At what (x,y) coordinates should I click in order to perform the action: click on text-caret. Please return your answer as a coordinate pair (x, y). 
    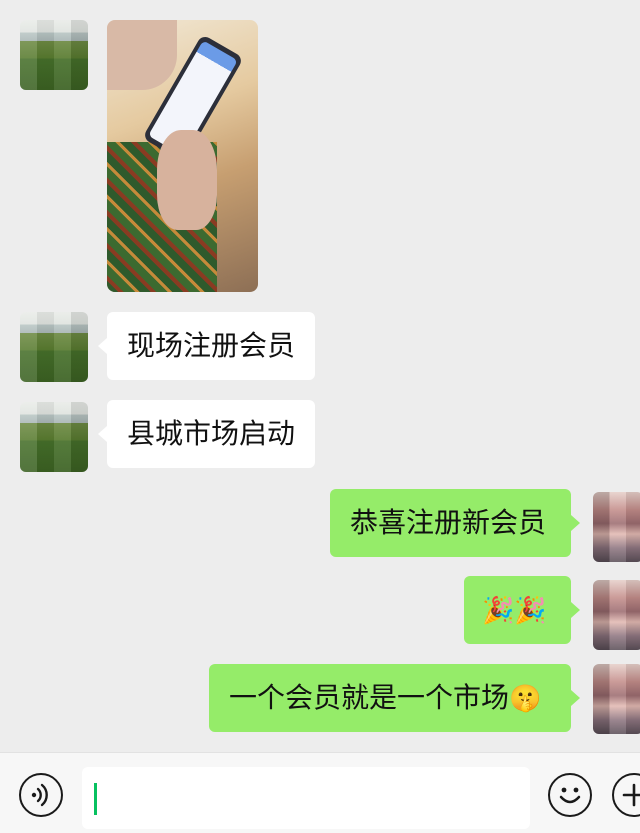
    Looking at the image, I should click on (95, 799).